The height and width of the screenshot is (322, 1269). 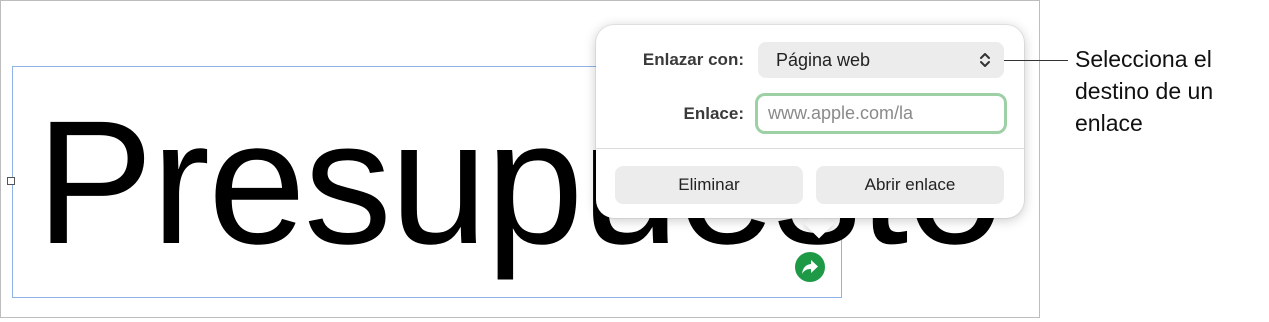 I want to click on link-label: Enlace:, so click(x=713, y=113).